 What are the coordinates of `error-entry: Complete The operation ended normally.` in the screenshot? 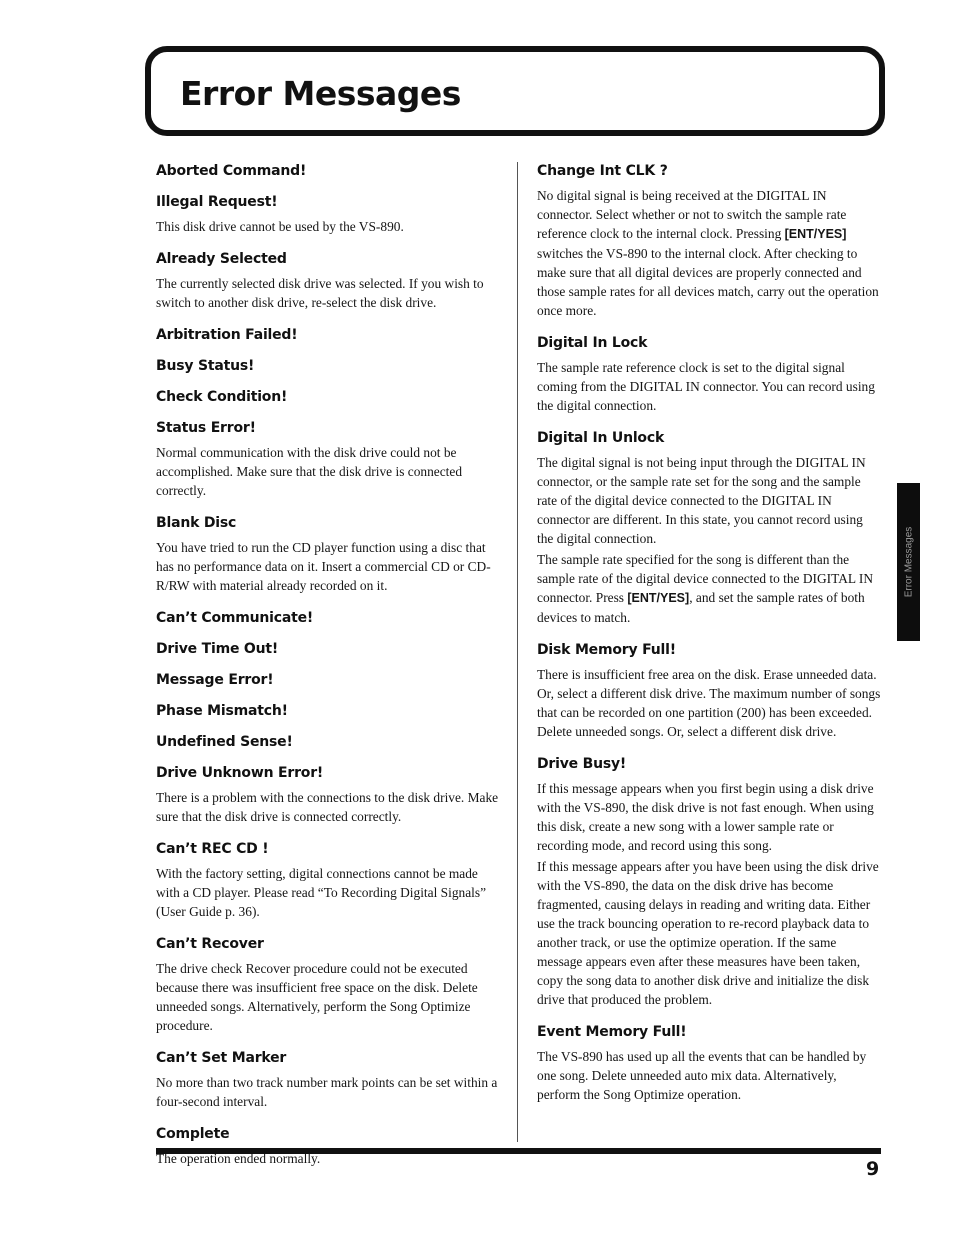 It's located at (328, 1144).